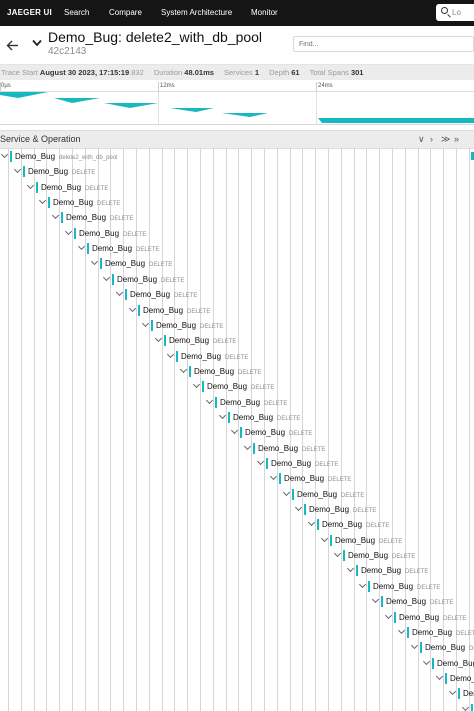  Describe the element at coordinates (29, 13) in the screenshot. I see `jaeger-logo: JAEGER UI` at that location.